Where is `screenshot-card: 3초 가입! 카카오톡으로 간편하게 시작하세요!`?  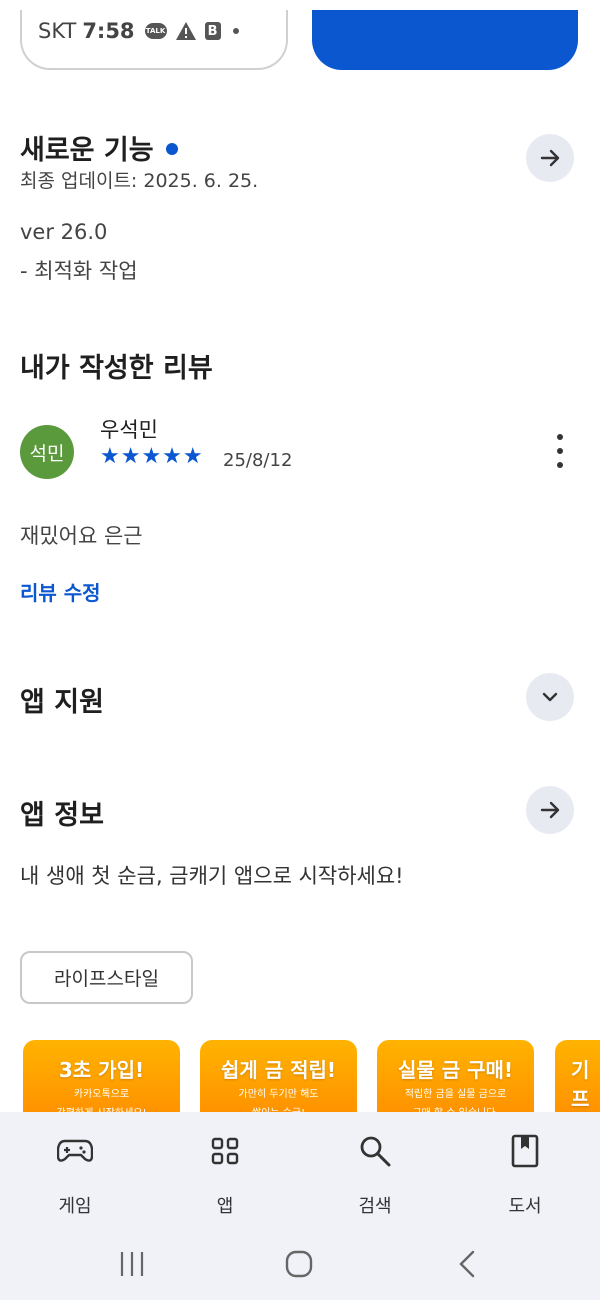
screenshot-card: 3초 가입! 카카오톡으로 간편하게 시작하세요! is located at coordinates (101, 1080).